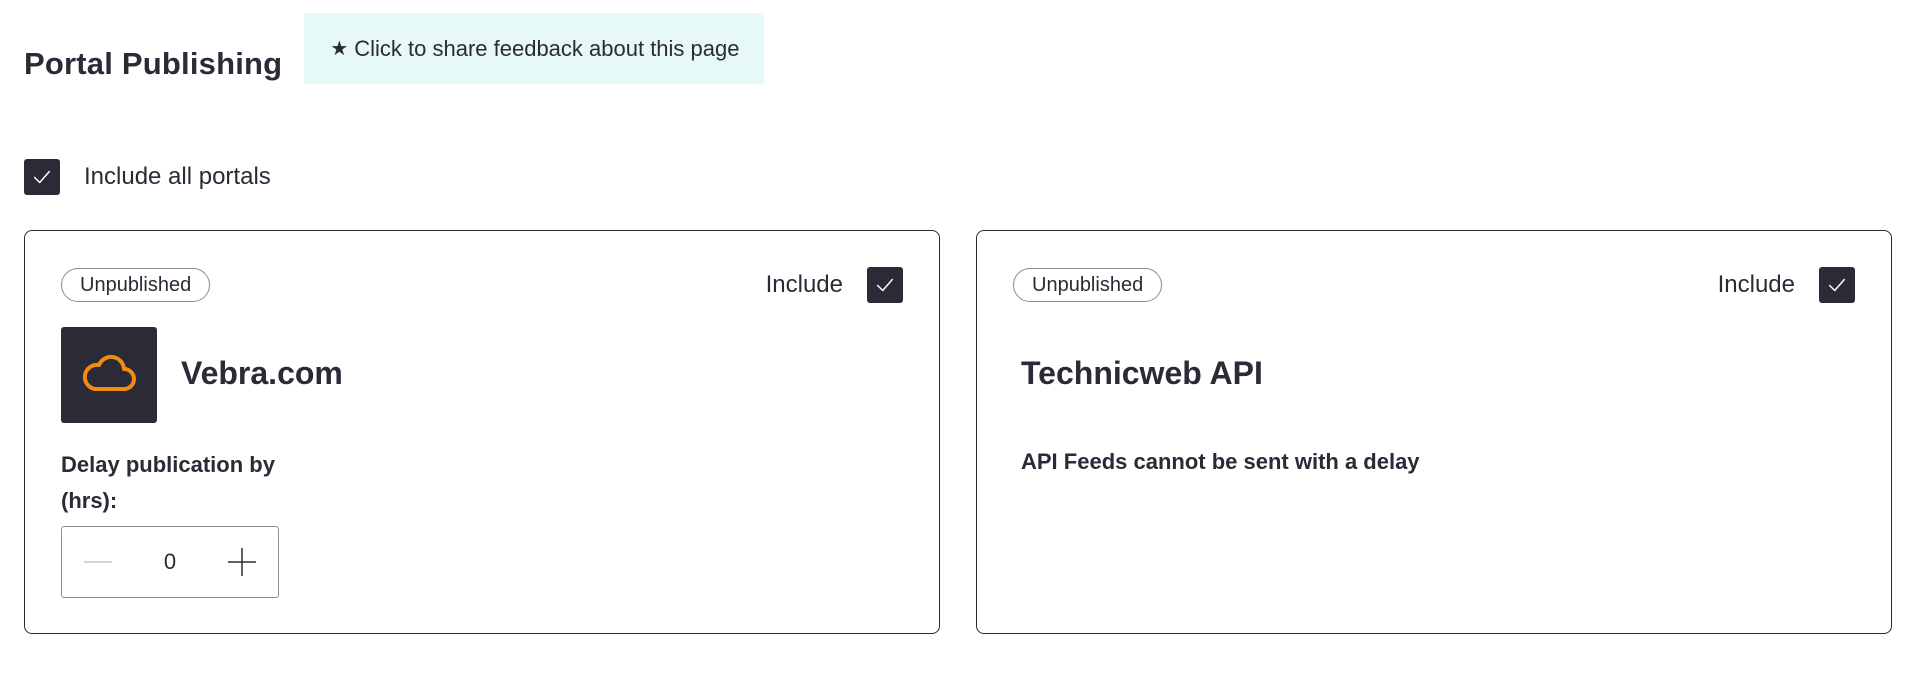  I want to click on plus-icon, so click(242, 562).